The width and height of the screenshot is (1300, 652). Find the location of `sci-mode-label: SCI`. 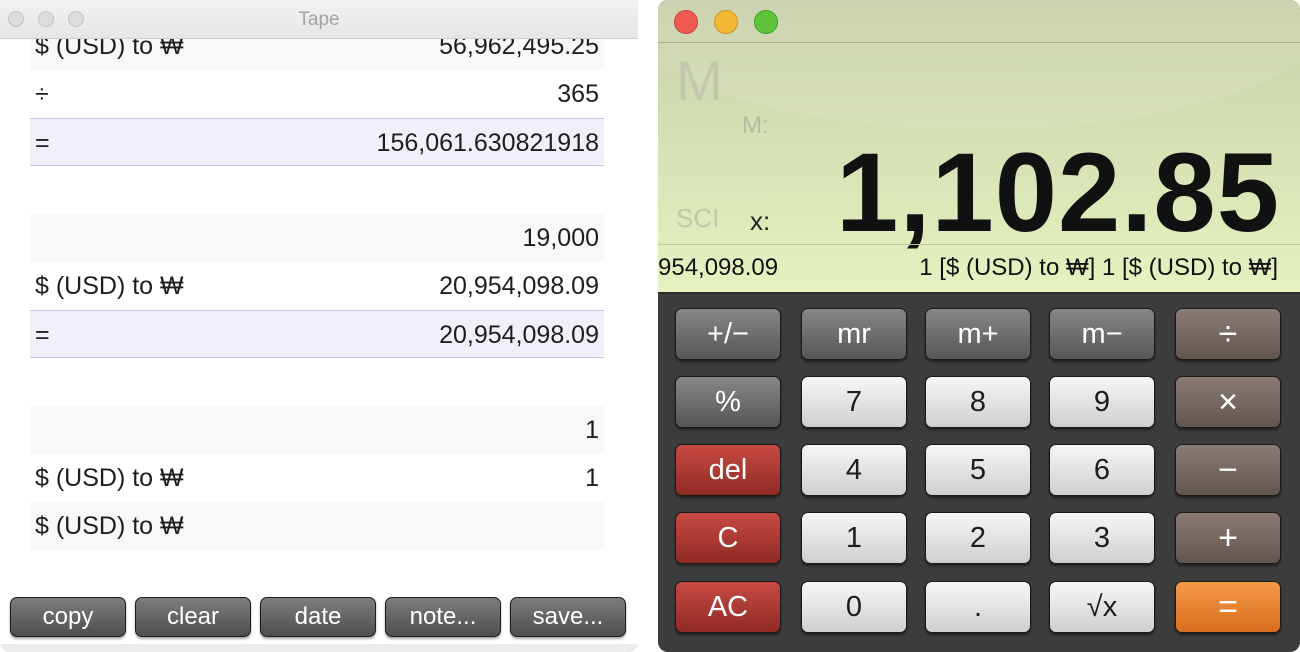

sci-mode-label: SCI is located at coordinates (698, 218).